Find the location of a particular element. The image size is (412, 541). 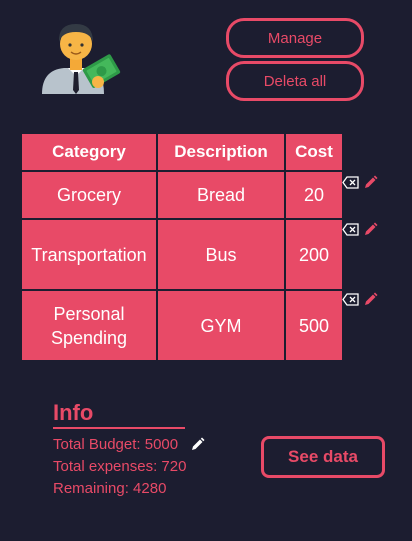

remaining-value: 4280 is located at coordinates (150, 488).